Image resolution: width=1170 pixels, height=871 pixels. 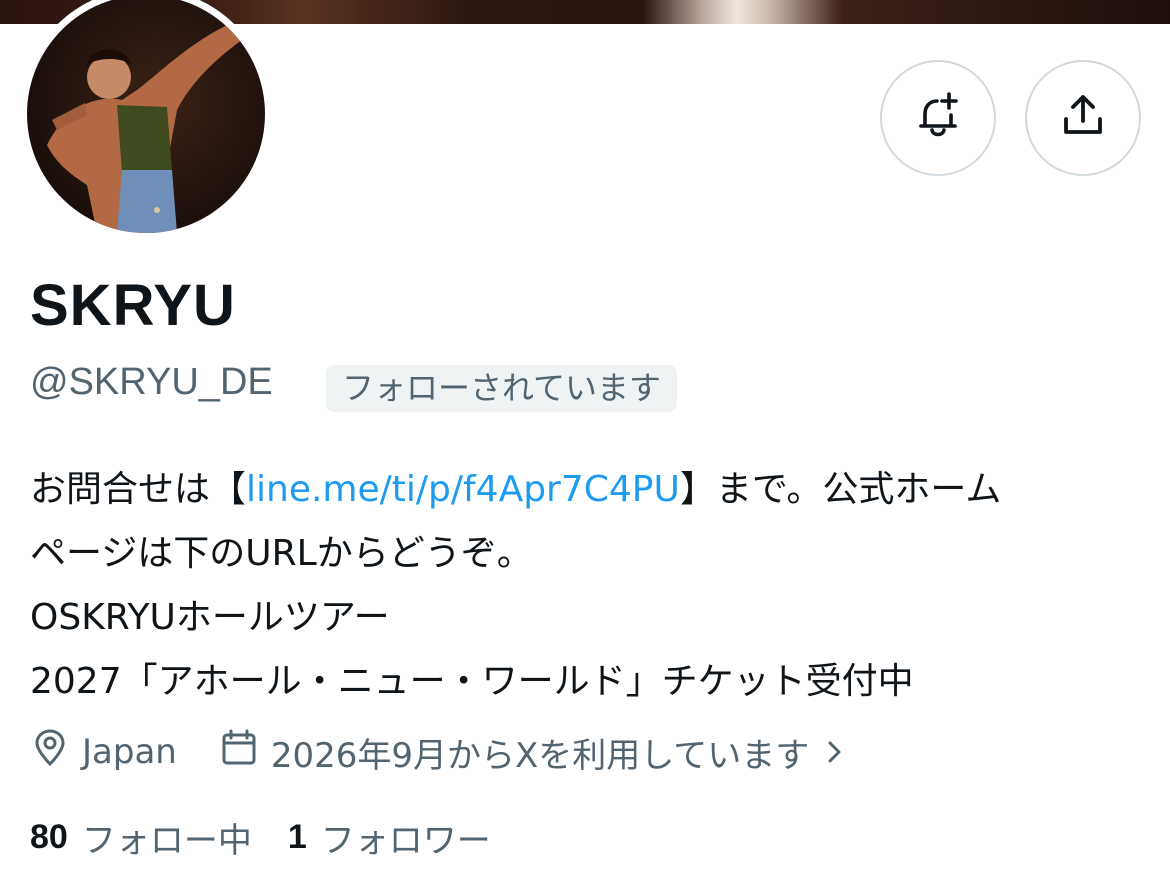 What do you see at coordinates (260, 837) in the screenshot?
I see `follow-stats: 80 フォロー中 1 フォロワー` at bounding box center [260, 837].